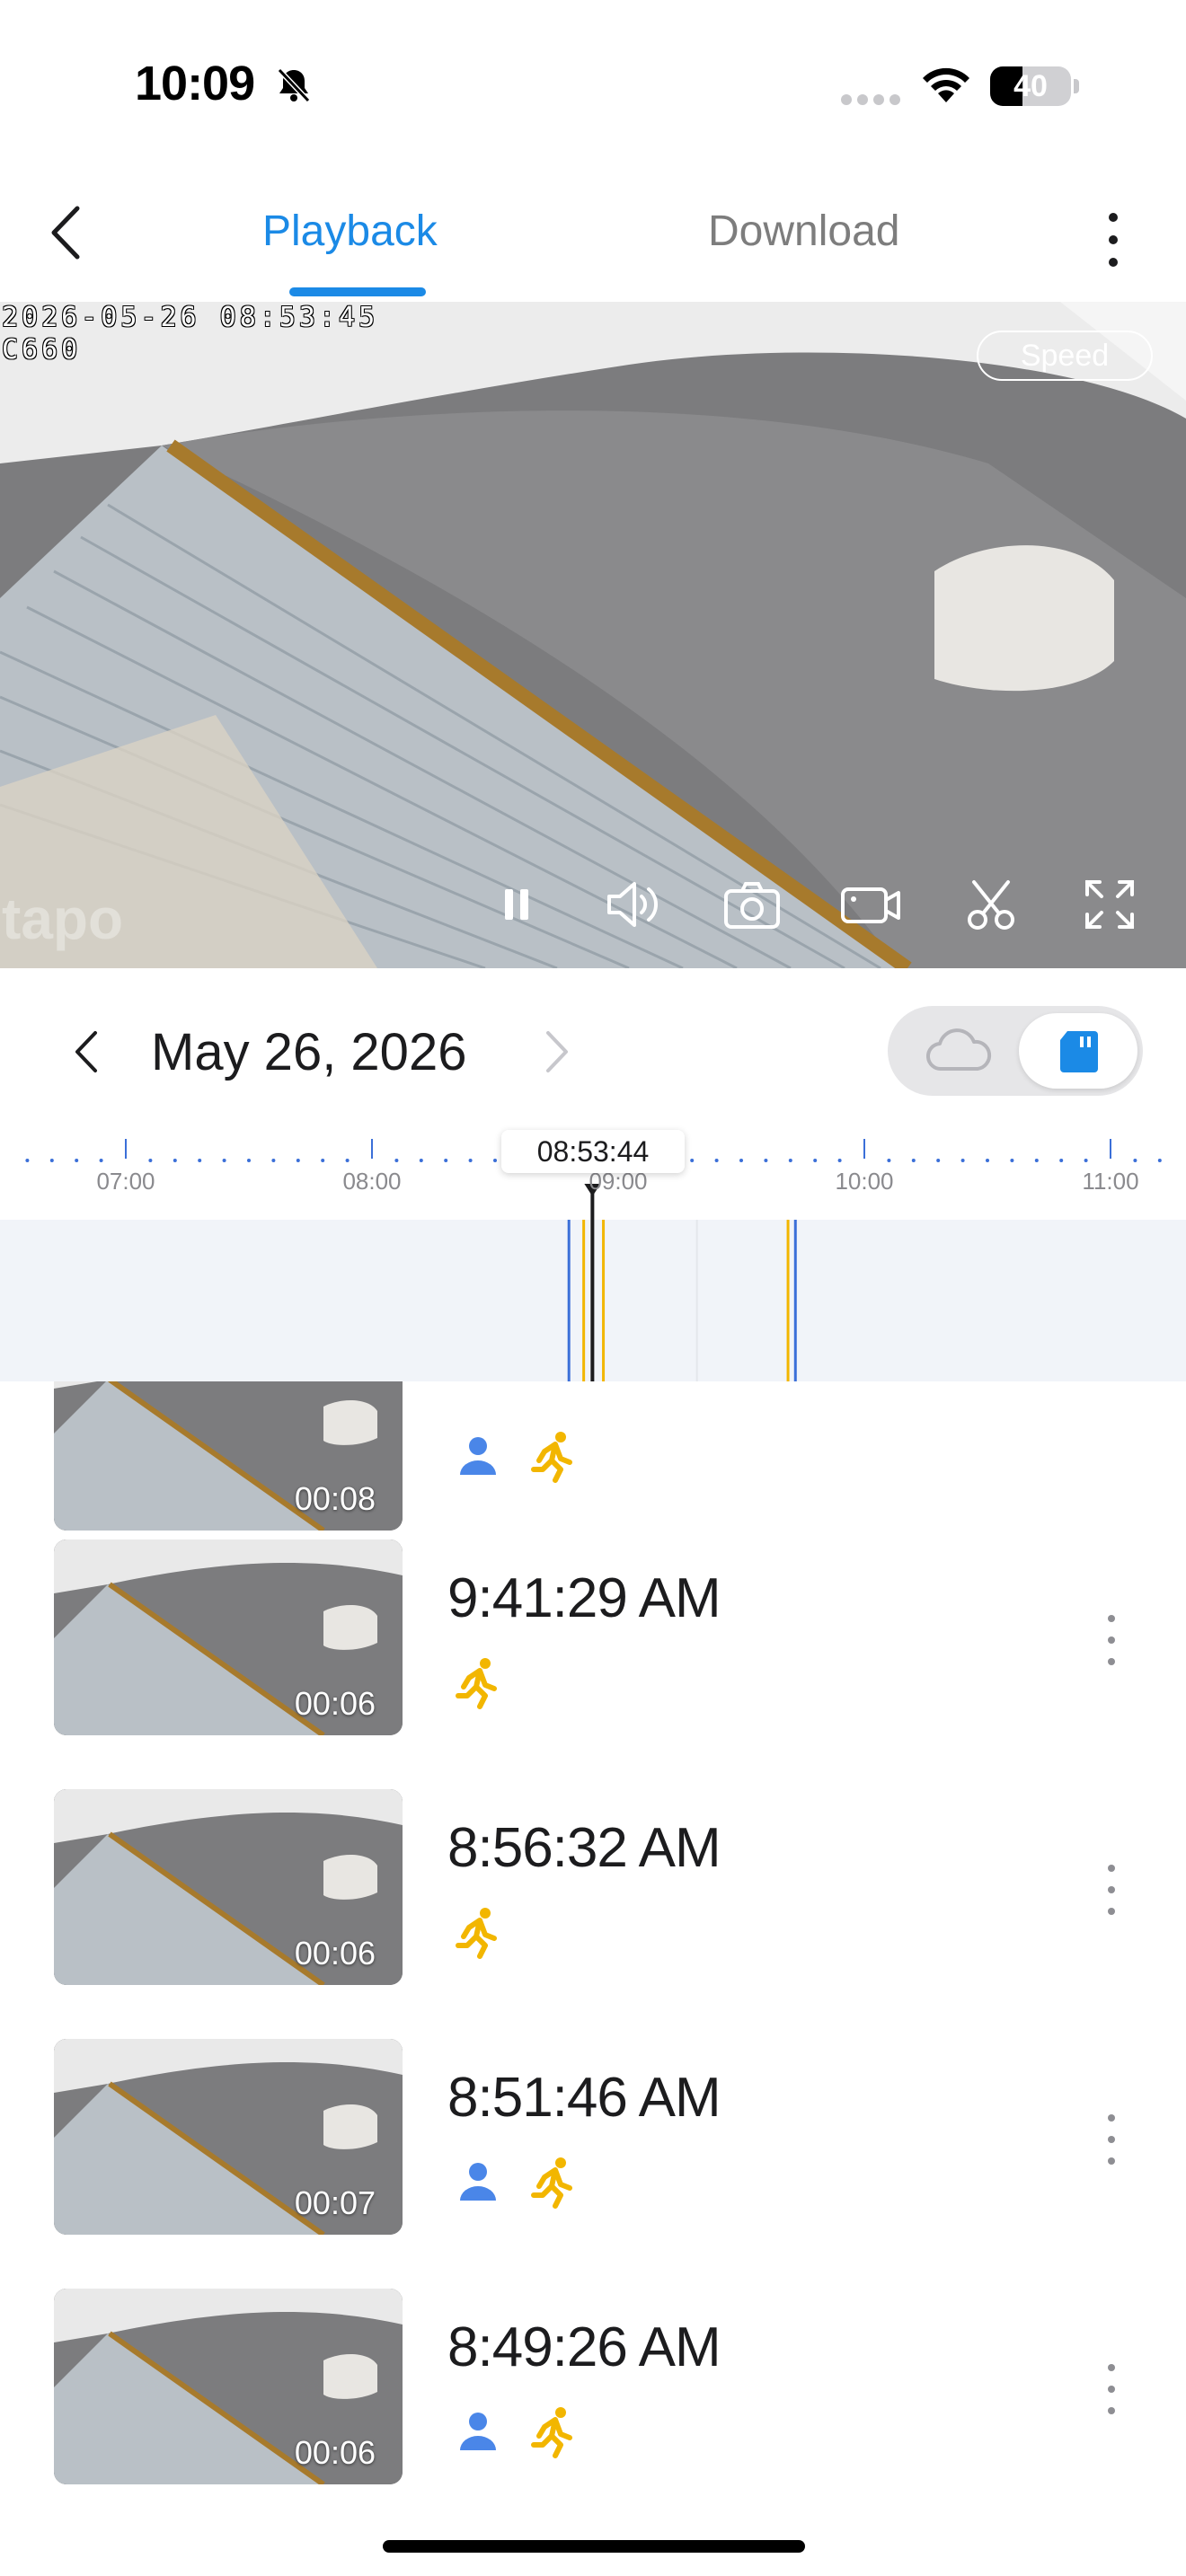 This screenshot has height=2576, width=1186. Describe the element at coordinates (557, 1051) in the screenshot. I see `next-day-chevron-icon` at that location.